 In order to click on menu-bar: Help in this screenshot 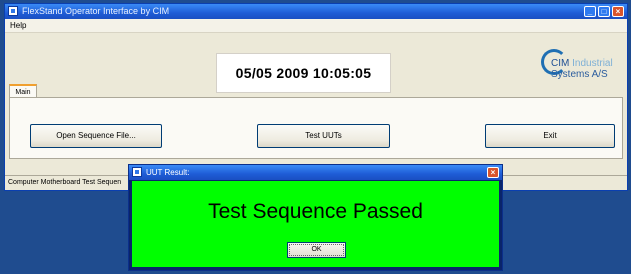, I will do `click(316, 26)`.